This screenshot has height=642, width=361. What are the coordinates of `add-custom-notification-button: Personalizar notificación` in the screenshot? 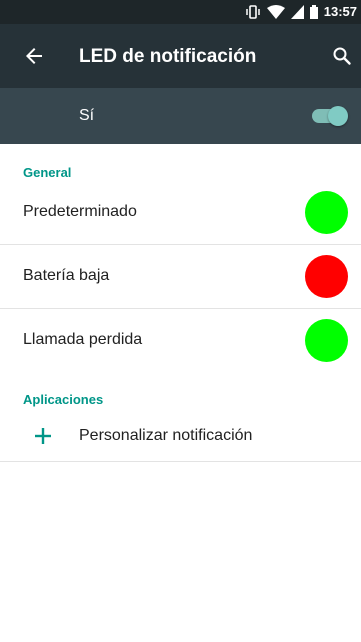 It's located at (180, 437).